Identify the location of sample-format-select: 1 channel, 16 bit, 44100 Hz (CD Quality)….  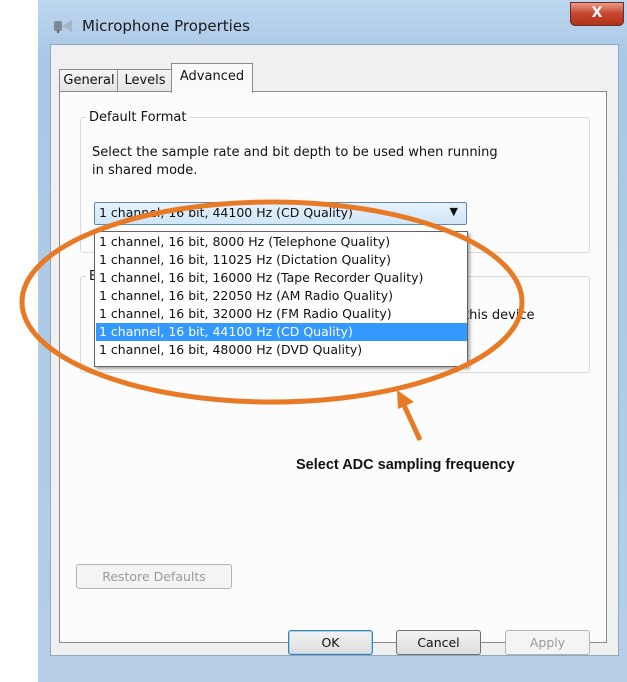
(280, 213).